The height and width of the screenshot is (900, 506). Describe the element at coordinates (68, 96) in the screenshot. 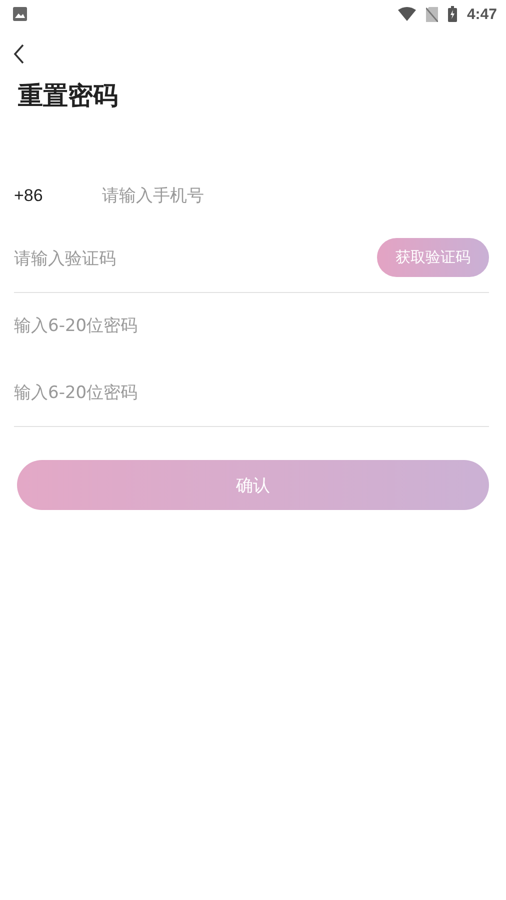

I see `page-title: 重置密码` at that location.